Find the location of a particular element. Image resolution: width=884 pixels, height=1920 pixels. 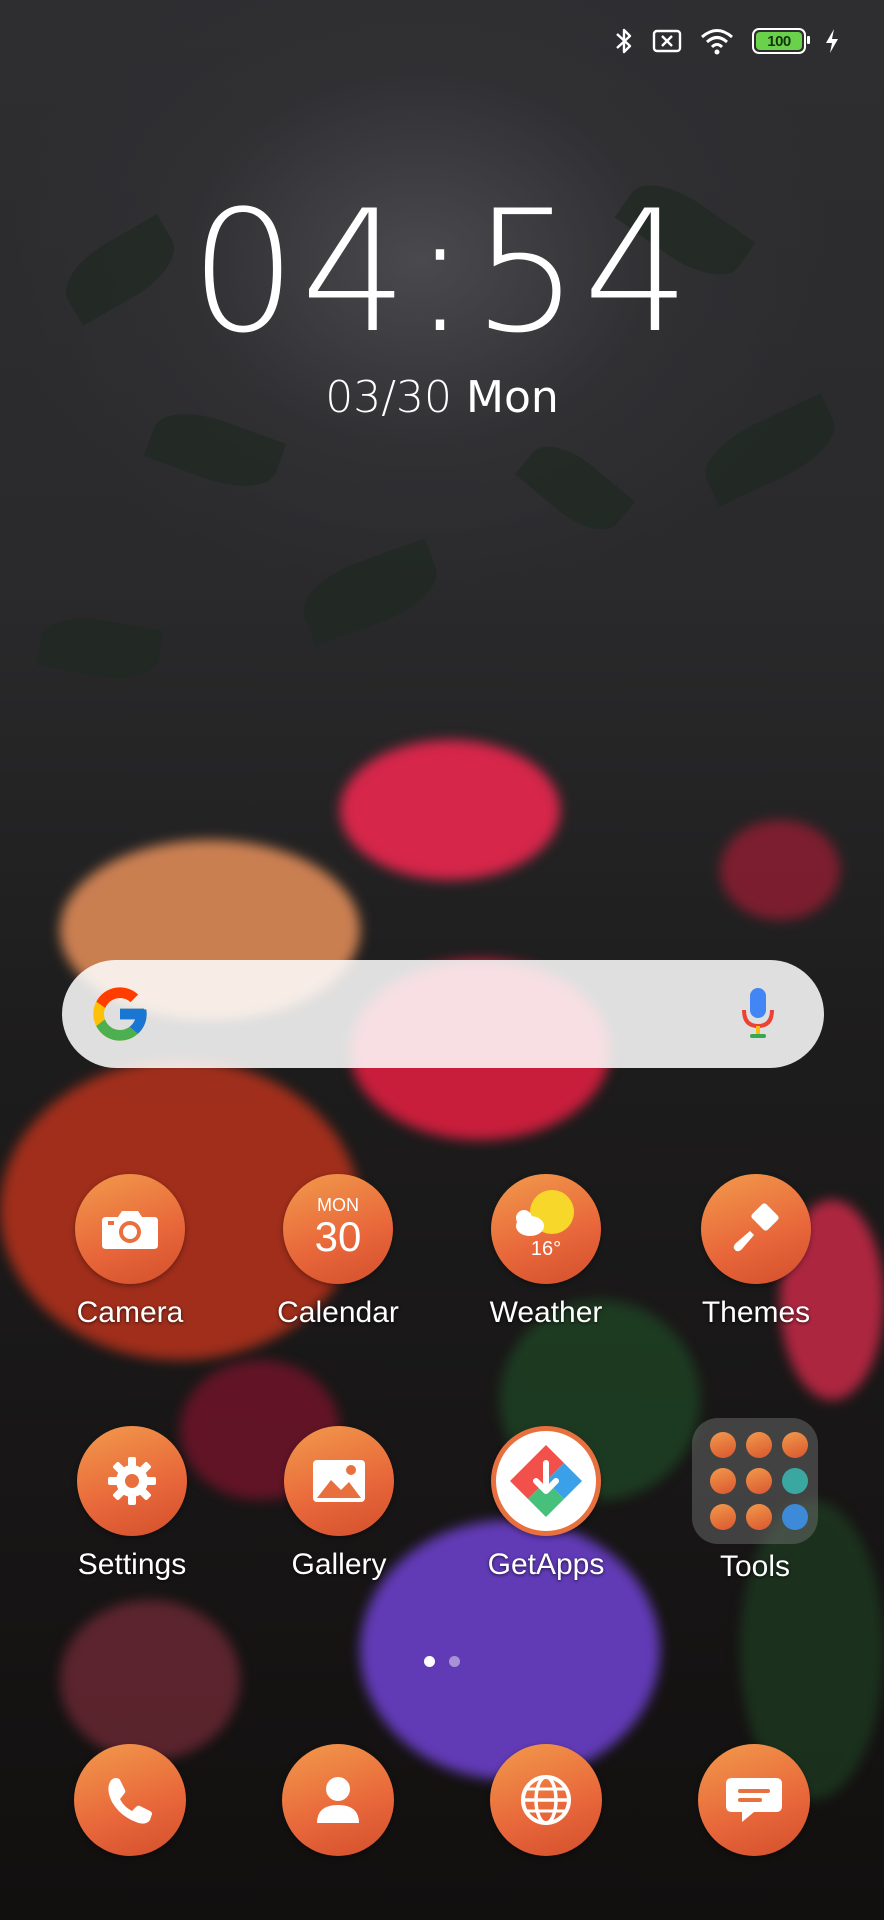

folder-icon is located at coordinates (755, 1481).